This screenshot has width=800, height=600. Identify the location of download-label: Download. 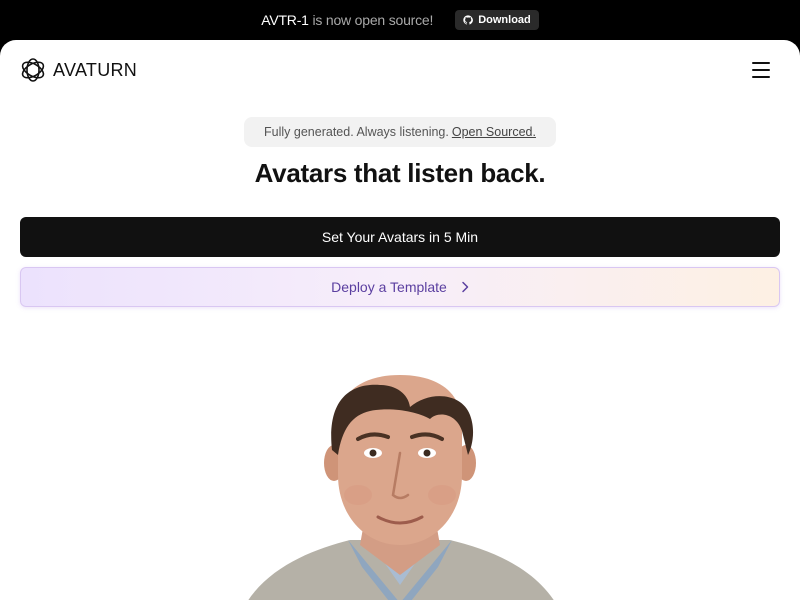
(504, 20).